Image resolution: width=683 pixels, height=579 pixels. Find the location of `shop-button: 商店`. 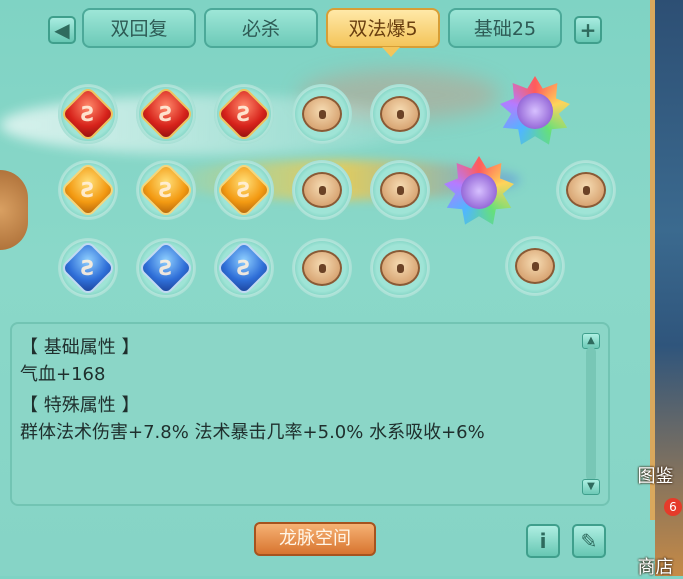

shop-button: 商店 is located at coordinates (655, 566).